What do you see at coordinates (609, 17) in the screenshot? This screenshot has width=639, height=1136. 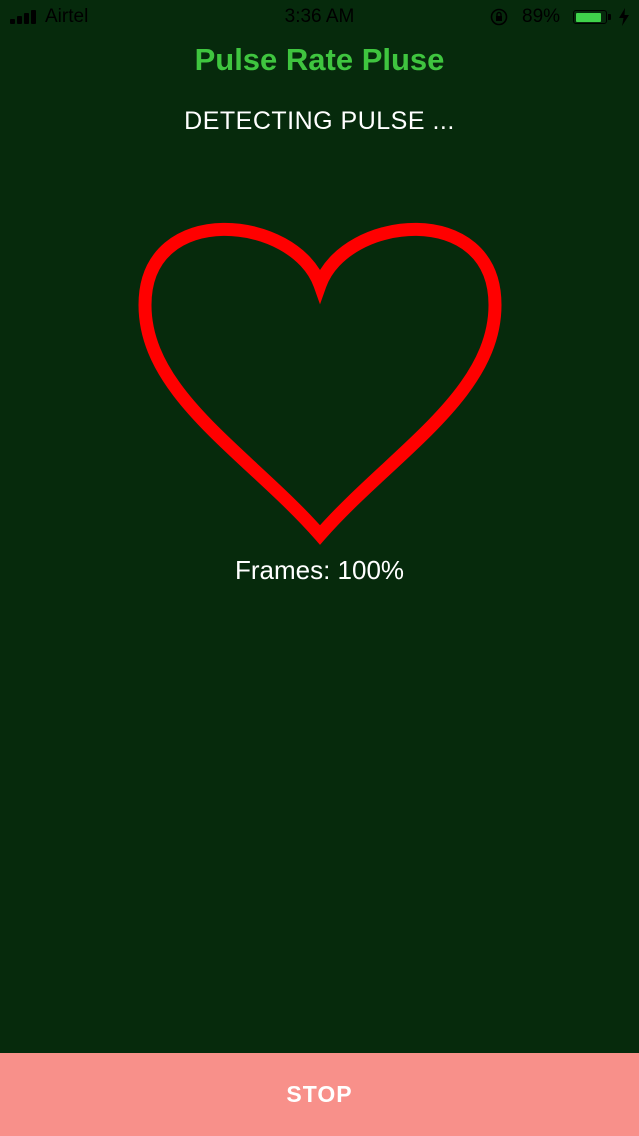 I see `battery-tip` at bounding box center [609, 17].